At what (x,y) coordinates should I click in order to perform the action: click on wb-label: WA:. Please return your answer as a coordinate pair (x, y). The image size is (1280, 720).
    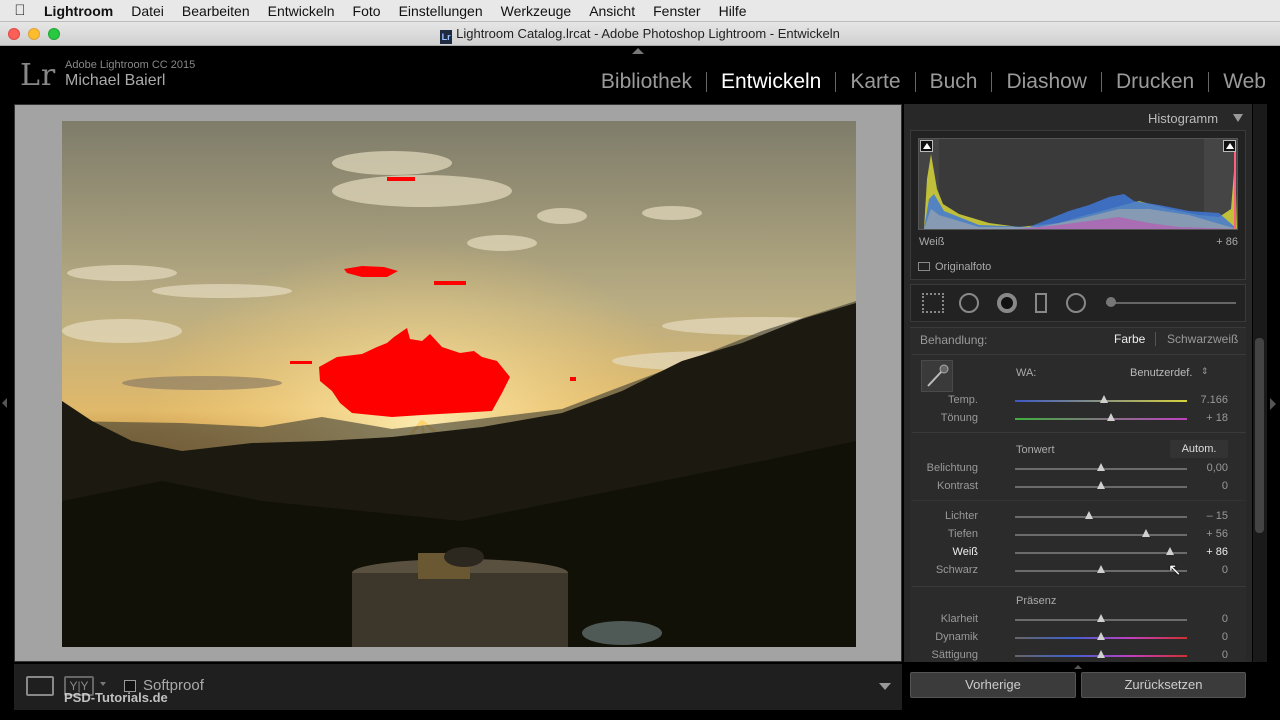
    Looking at the image, I should click on (1026, 373).